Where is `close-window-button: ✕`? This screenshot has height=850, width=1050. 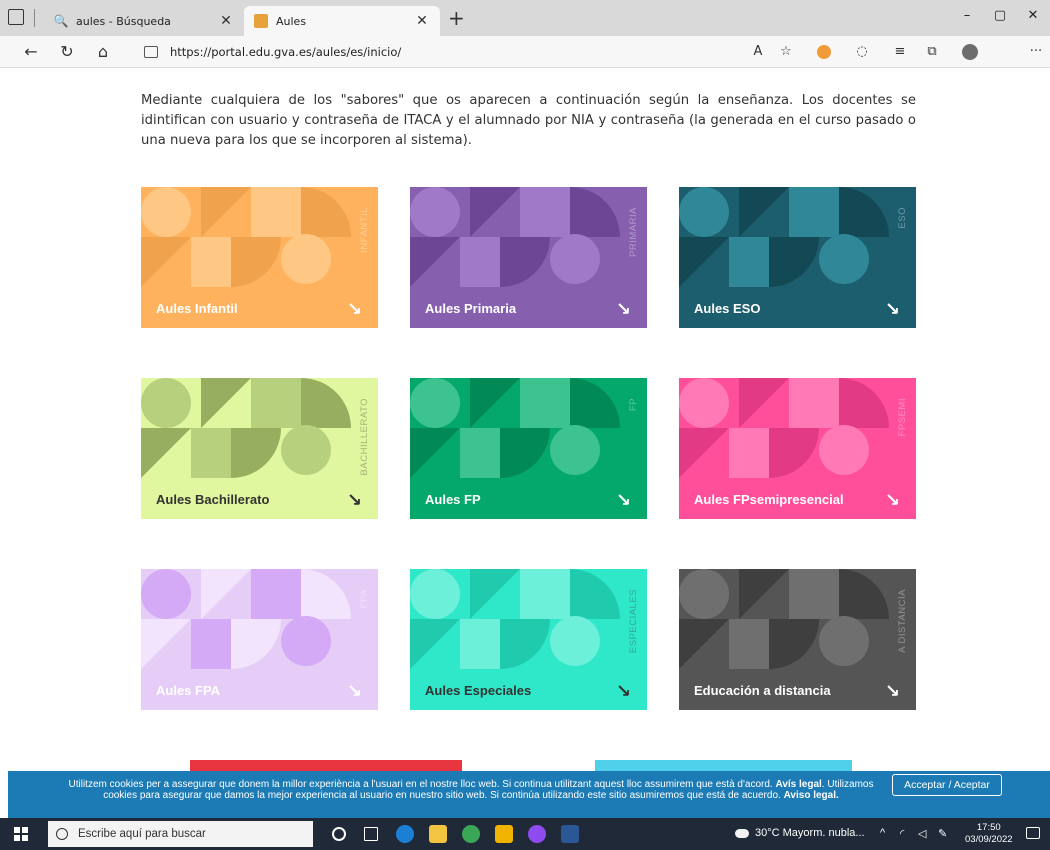
close-window-button: ✕ is located at coordinates (1033, 15).